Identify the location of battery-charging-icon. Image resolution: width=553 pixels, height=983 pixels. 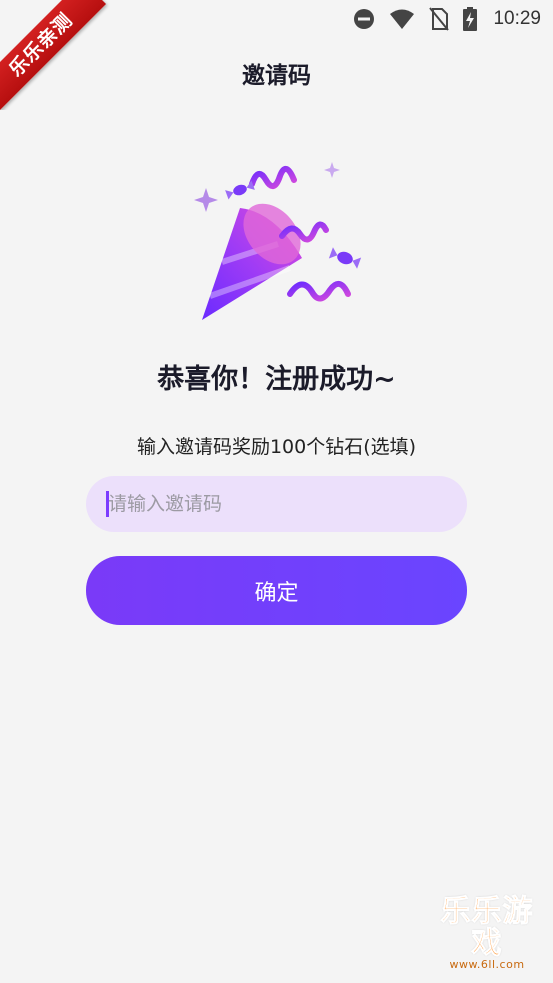
(470, 19).